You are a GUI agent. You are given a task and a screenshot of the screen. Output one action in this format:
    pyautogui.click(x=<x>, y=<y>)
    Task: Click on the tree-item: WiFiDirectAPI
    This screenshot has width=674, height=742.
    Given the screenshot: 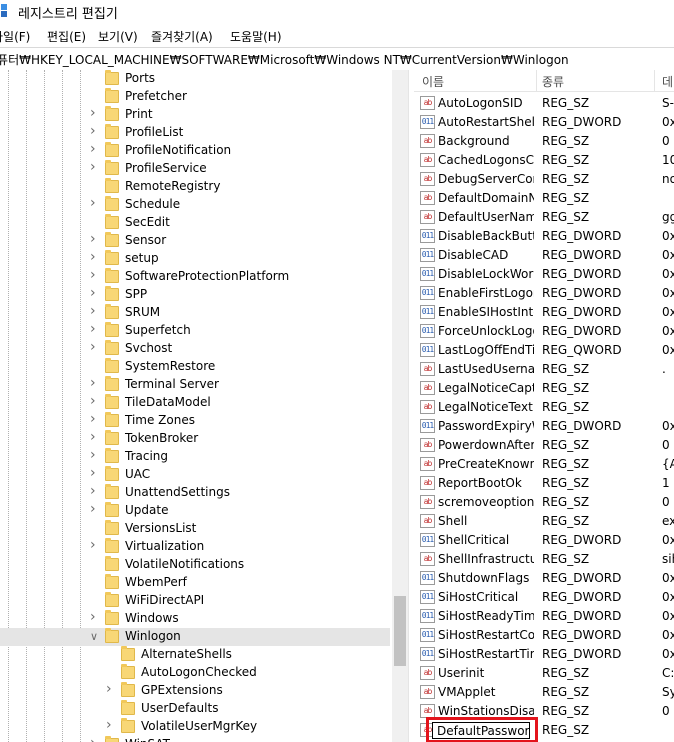 What is the action you would take?
    pyautogui.click(x=195, y=601)
    